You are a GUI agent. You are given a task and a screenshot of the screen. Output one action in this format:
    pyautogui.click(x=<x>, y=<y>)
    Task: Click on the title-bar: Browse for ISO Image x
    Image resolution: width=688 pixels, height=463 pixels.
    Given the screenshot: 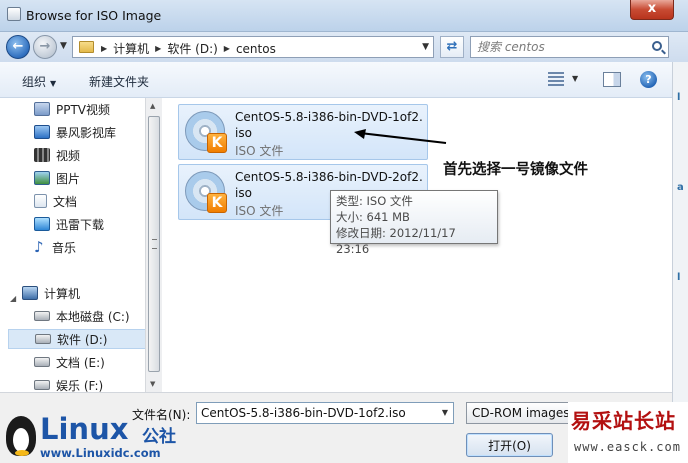 What is the action you would take?
    pyautogui.click(x=344, y=16)
    